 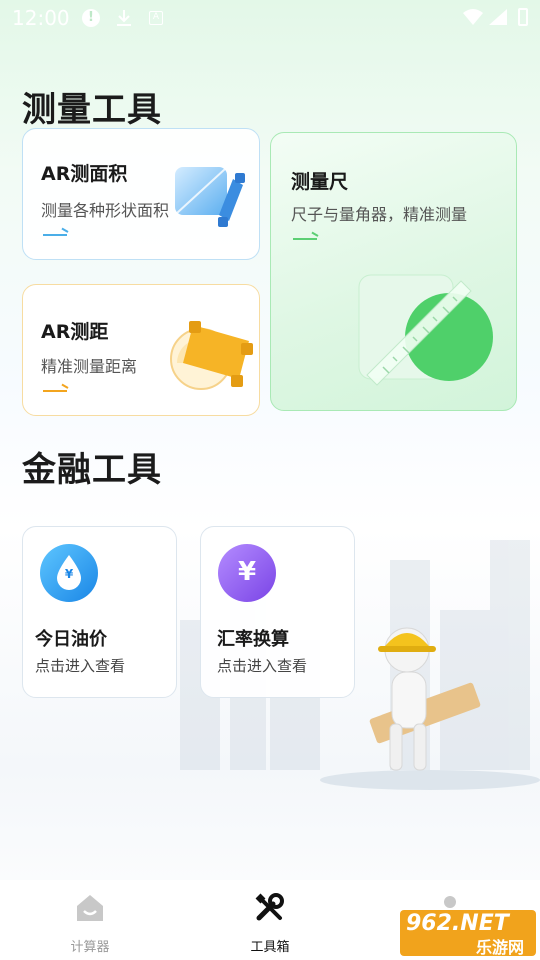 I want to click on nav-item-calculator: 计算器, so click(x=90, y=920).